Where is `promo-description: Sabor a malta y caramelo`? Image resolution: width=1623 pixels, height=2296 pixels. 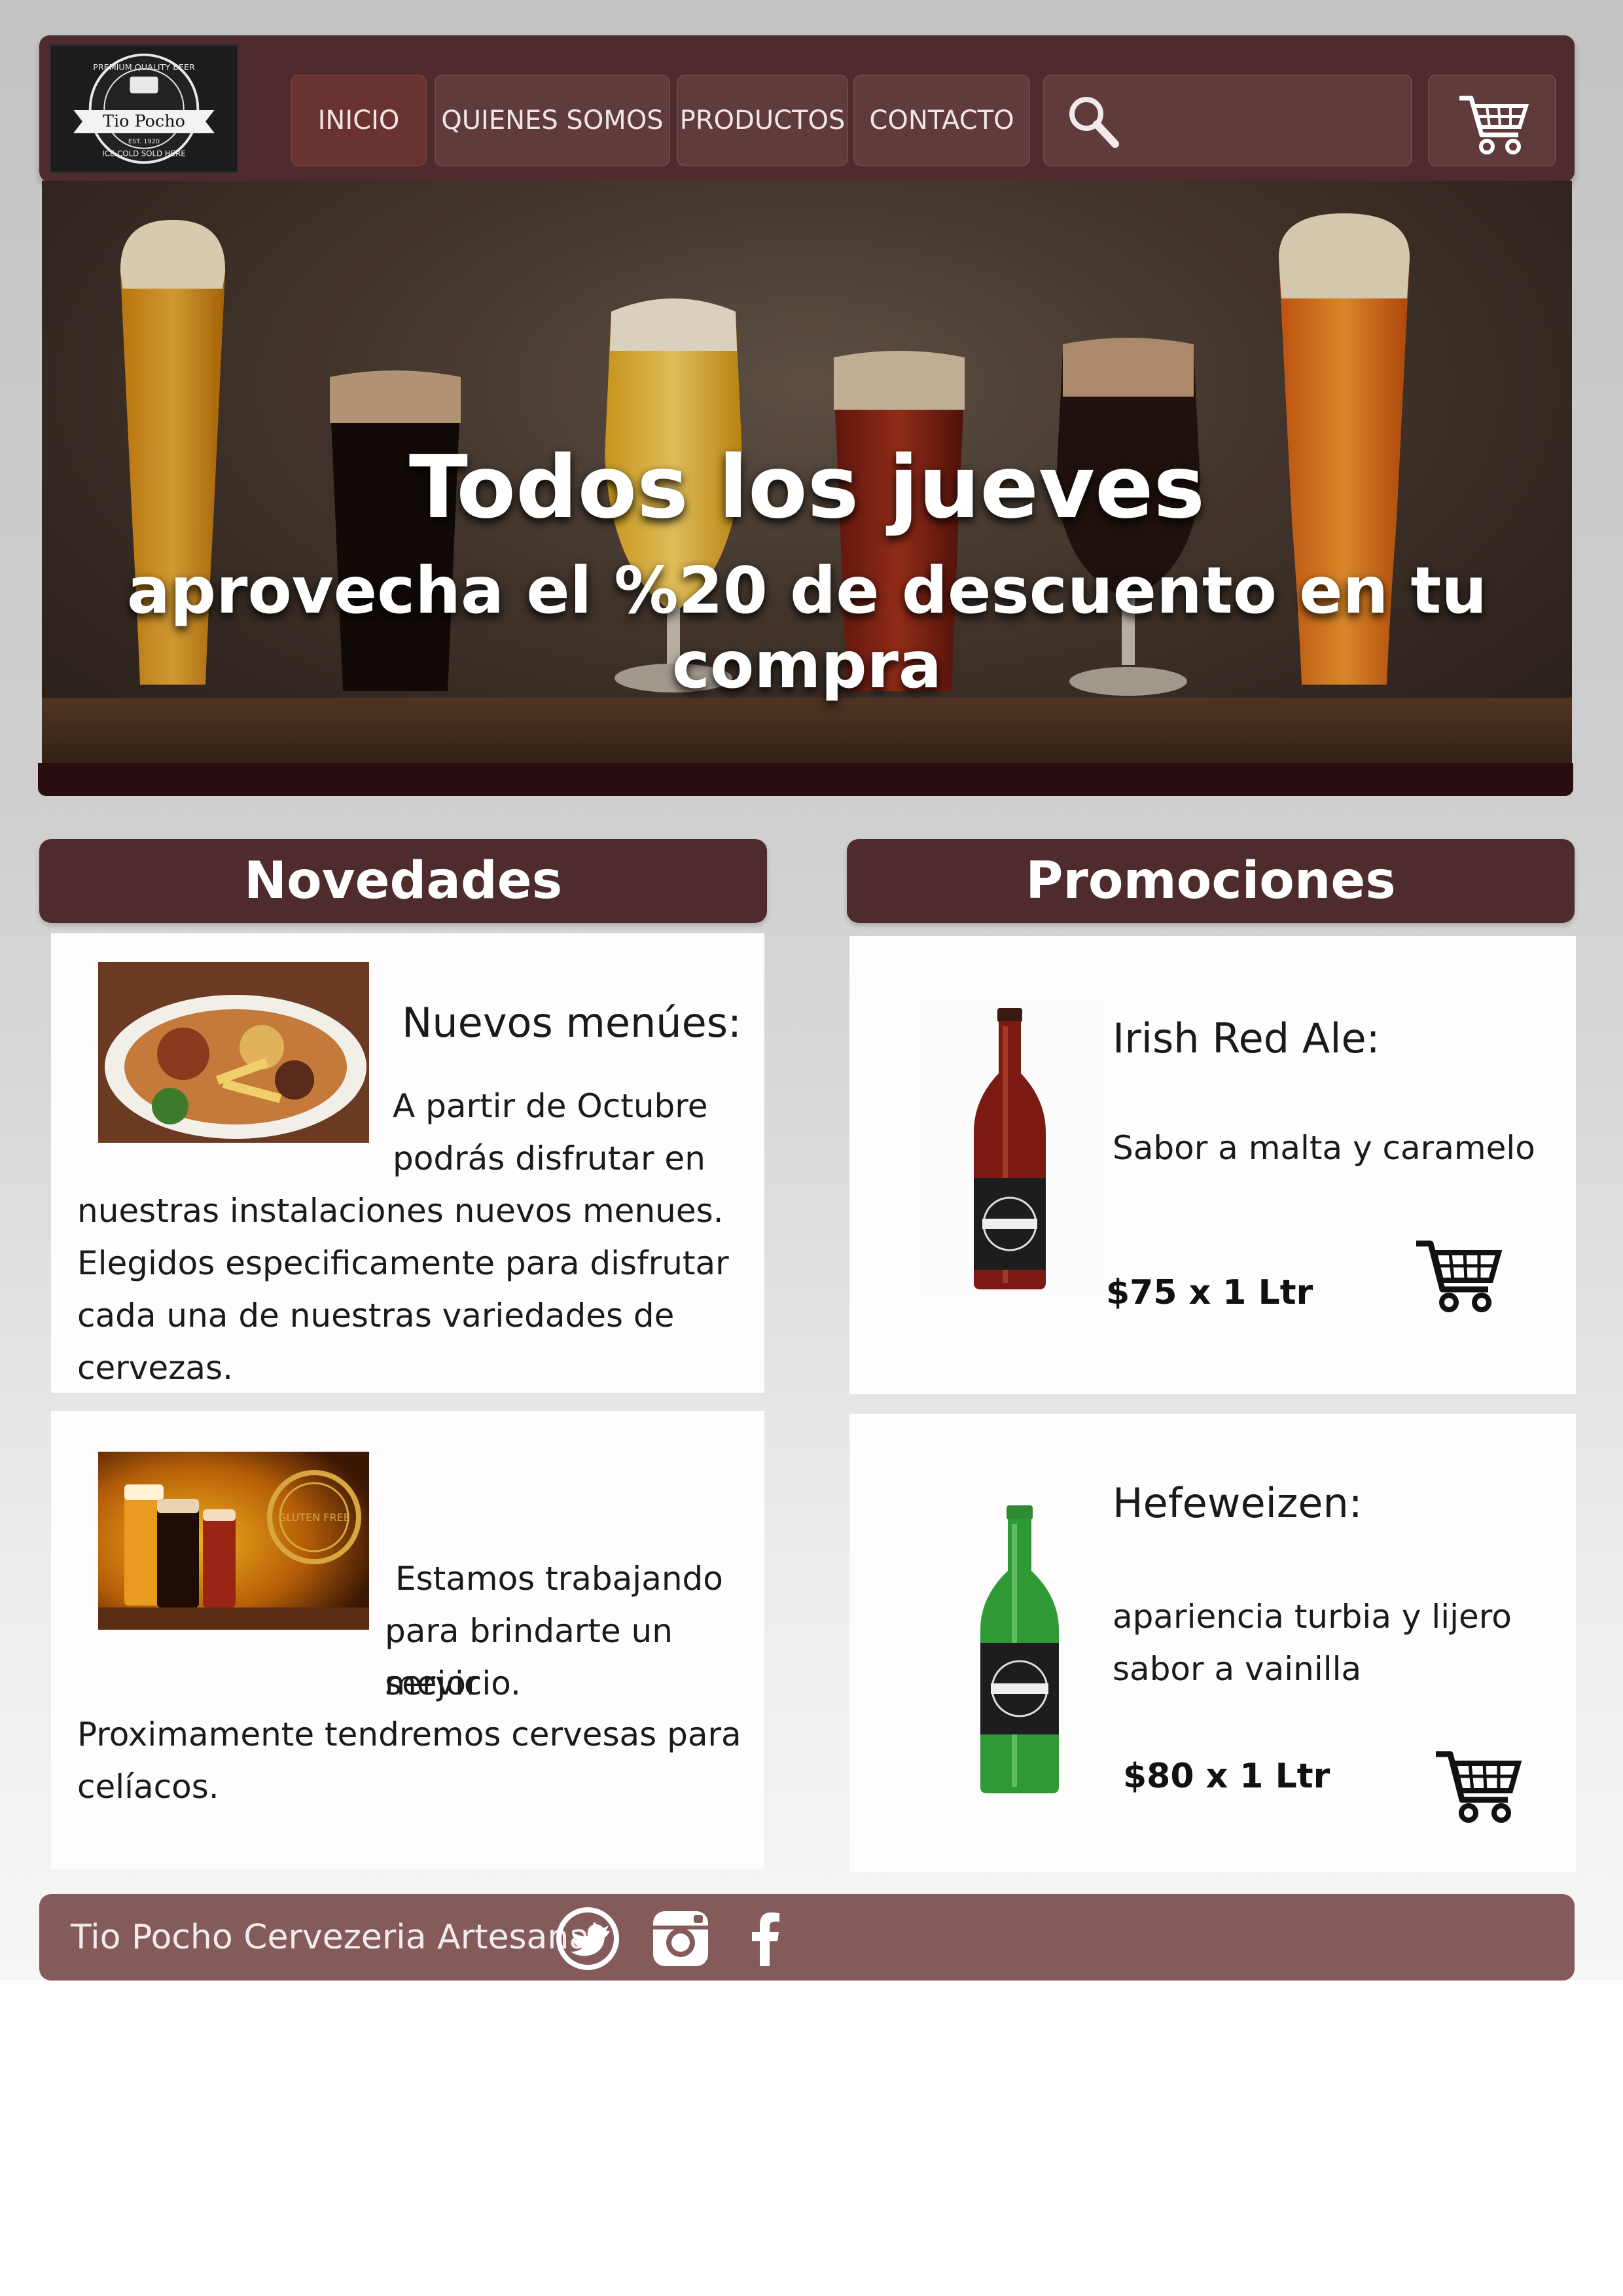 promo-description: Sabor a malta y caramelo is located at coordinates (1324, 1148).